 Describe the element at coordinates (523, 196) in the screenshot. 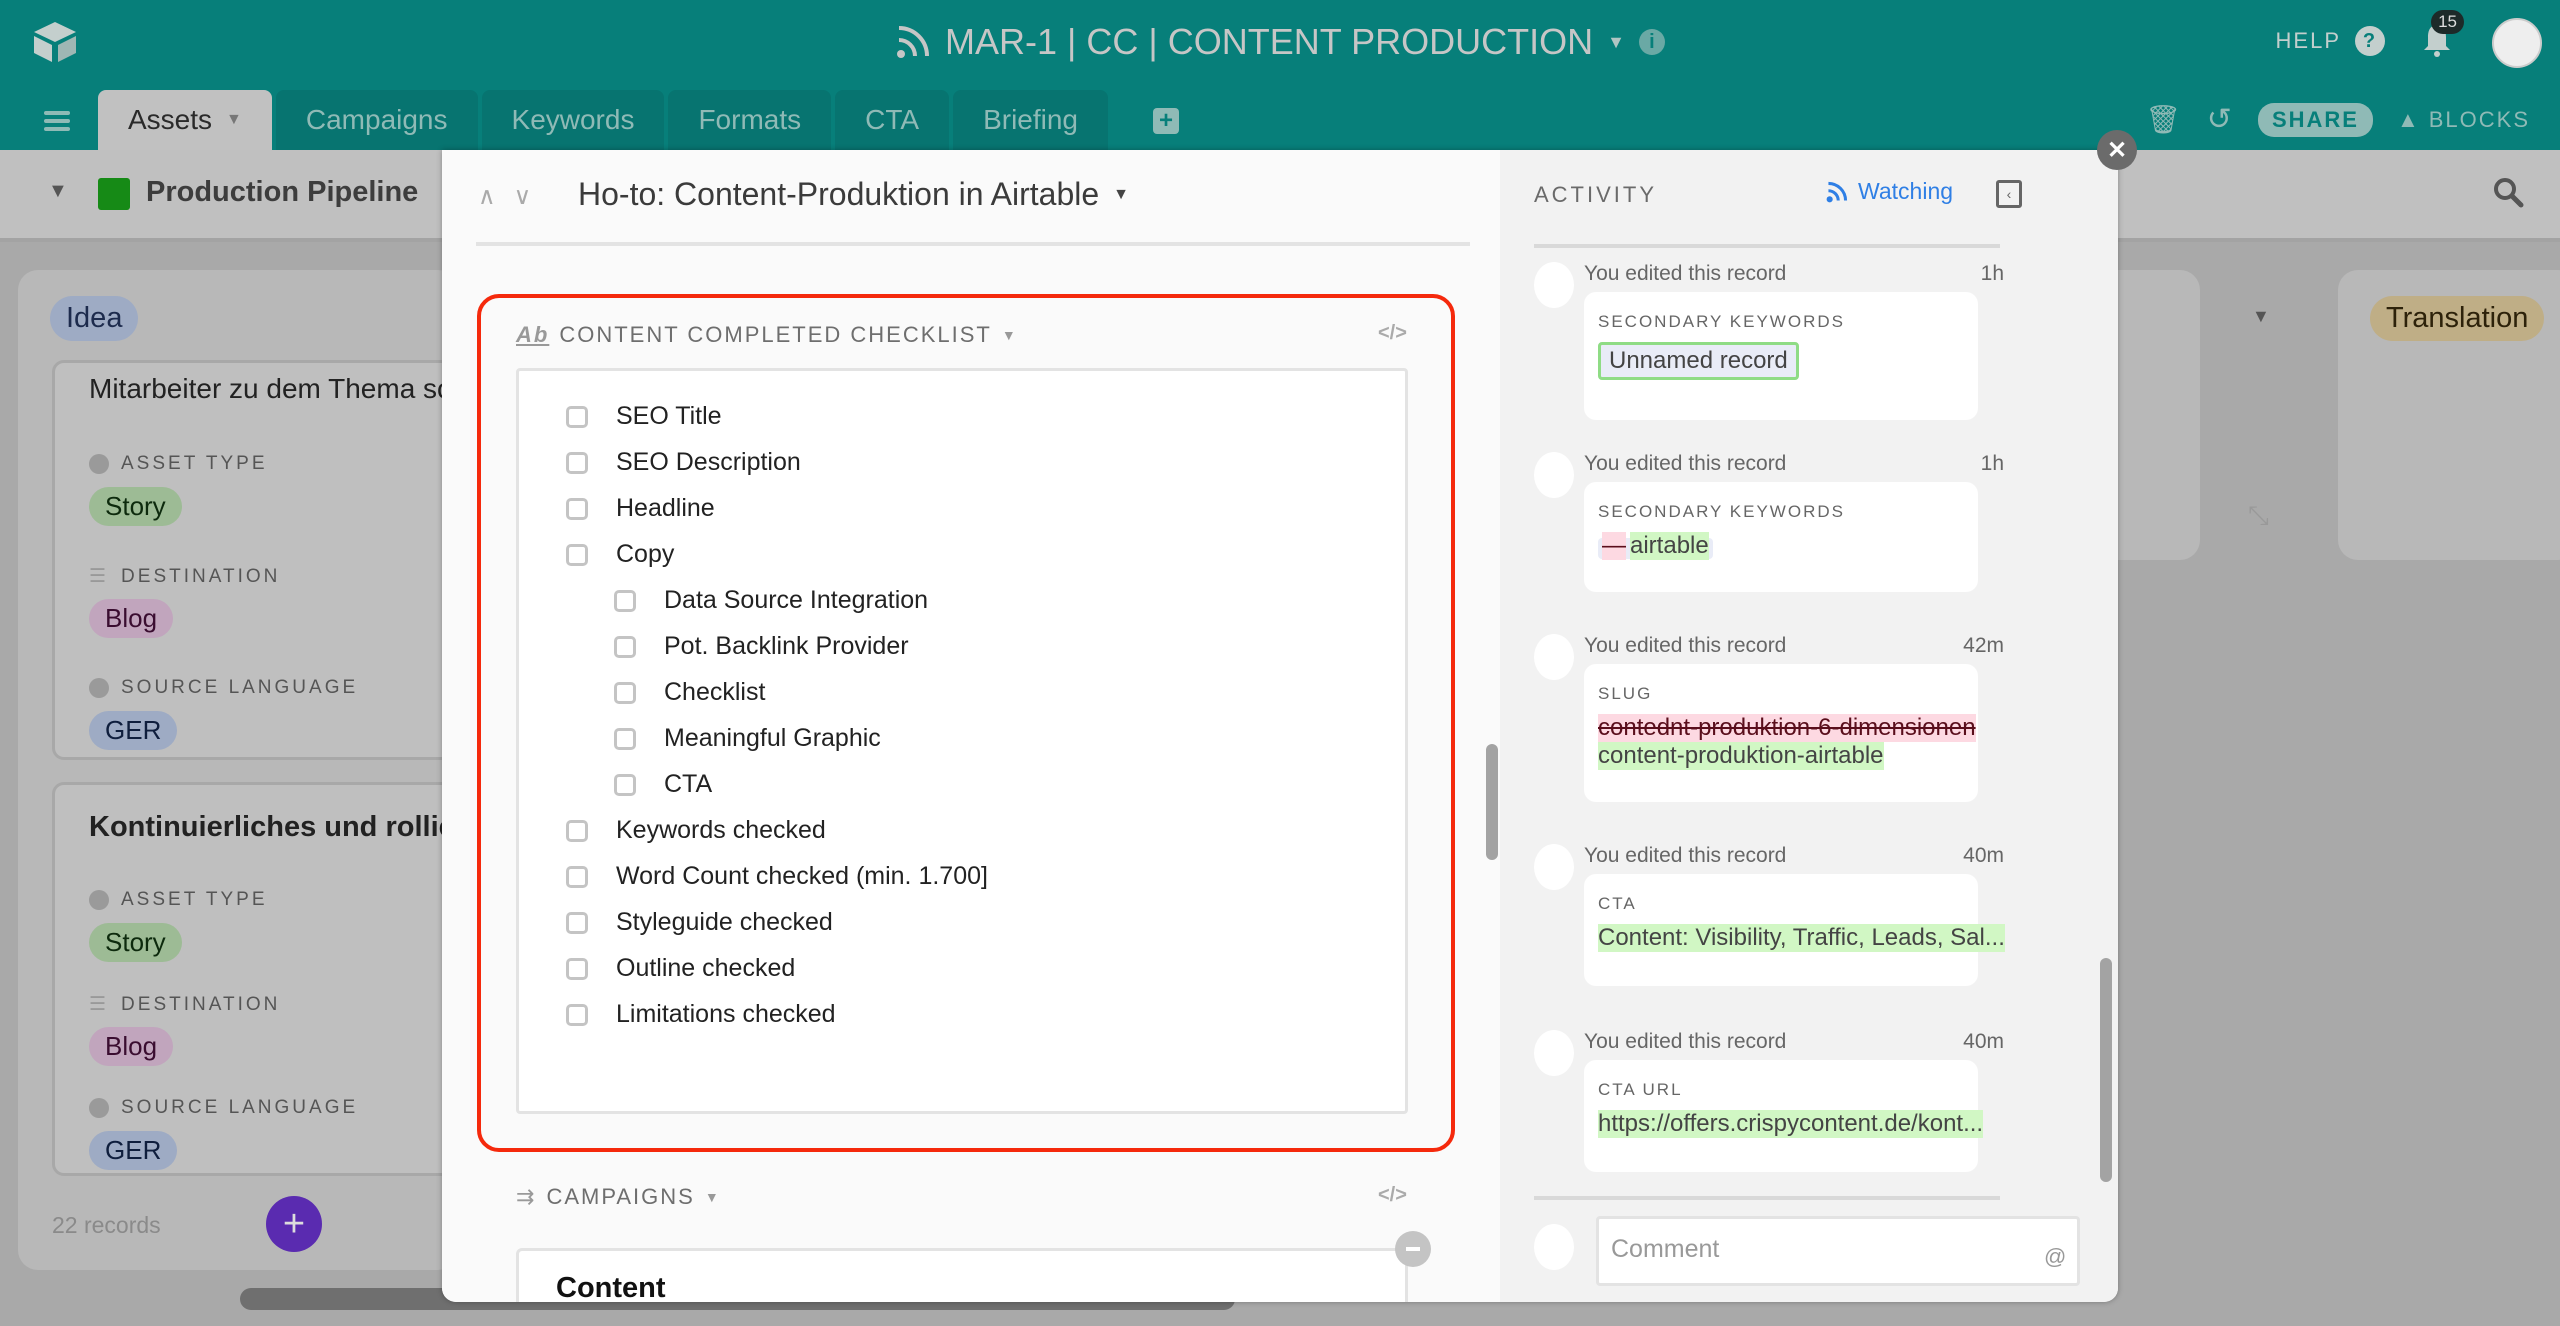

I see `chevron-down-icon: ∨` at that location.